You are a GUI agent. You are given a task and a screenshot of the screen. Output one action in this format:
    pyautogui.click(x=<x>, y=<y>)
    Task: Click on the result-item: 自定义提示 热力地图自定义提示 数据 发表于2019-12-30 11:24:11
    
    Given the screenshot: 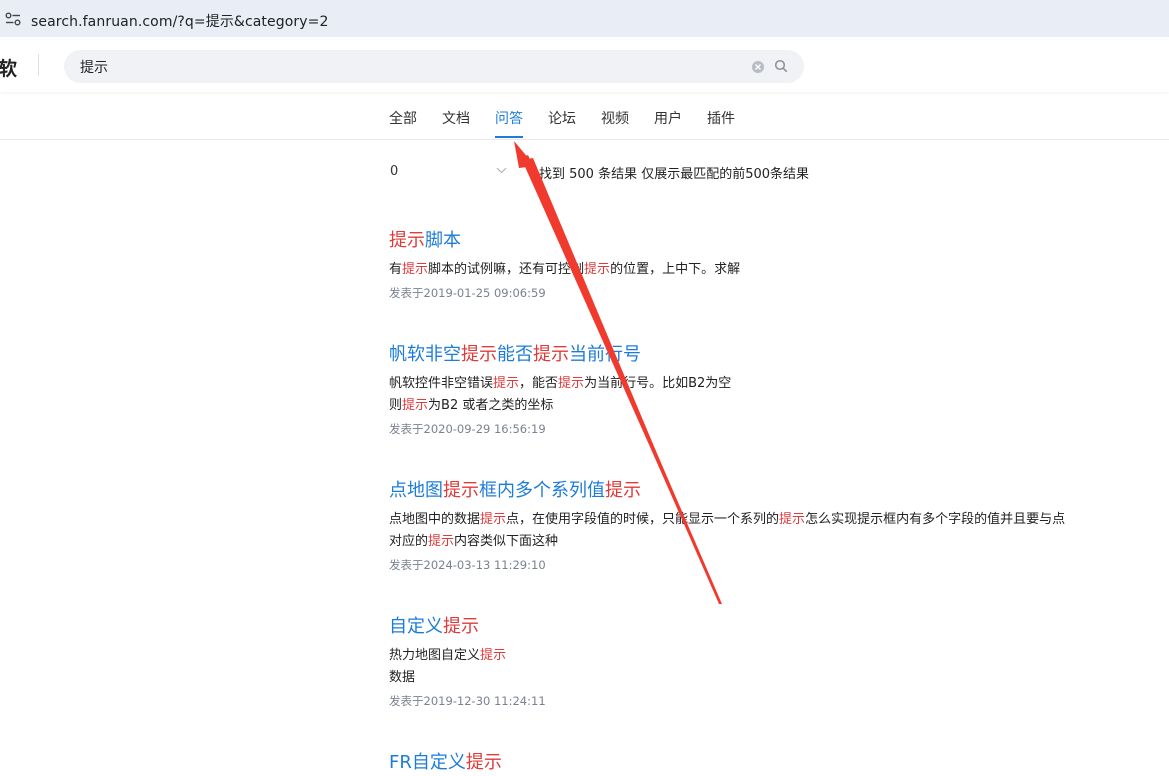 What is the action you would take?
    pyautogui.click(x=769, y=662)
    